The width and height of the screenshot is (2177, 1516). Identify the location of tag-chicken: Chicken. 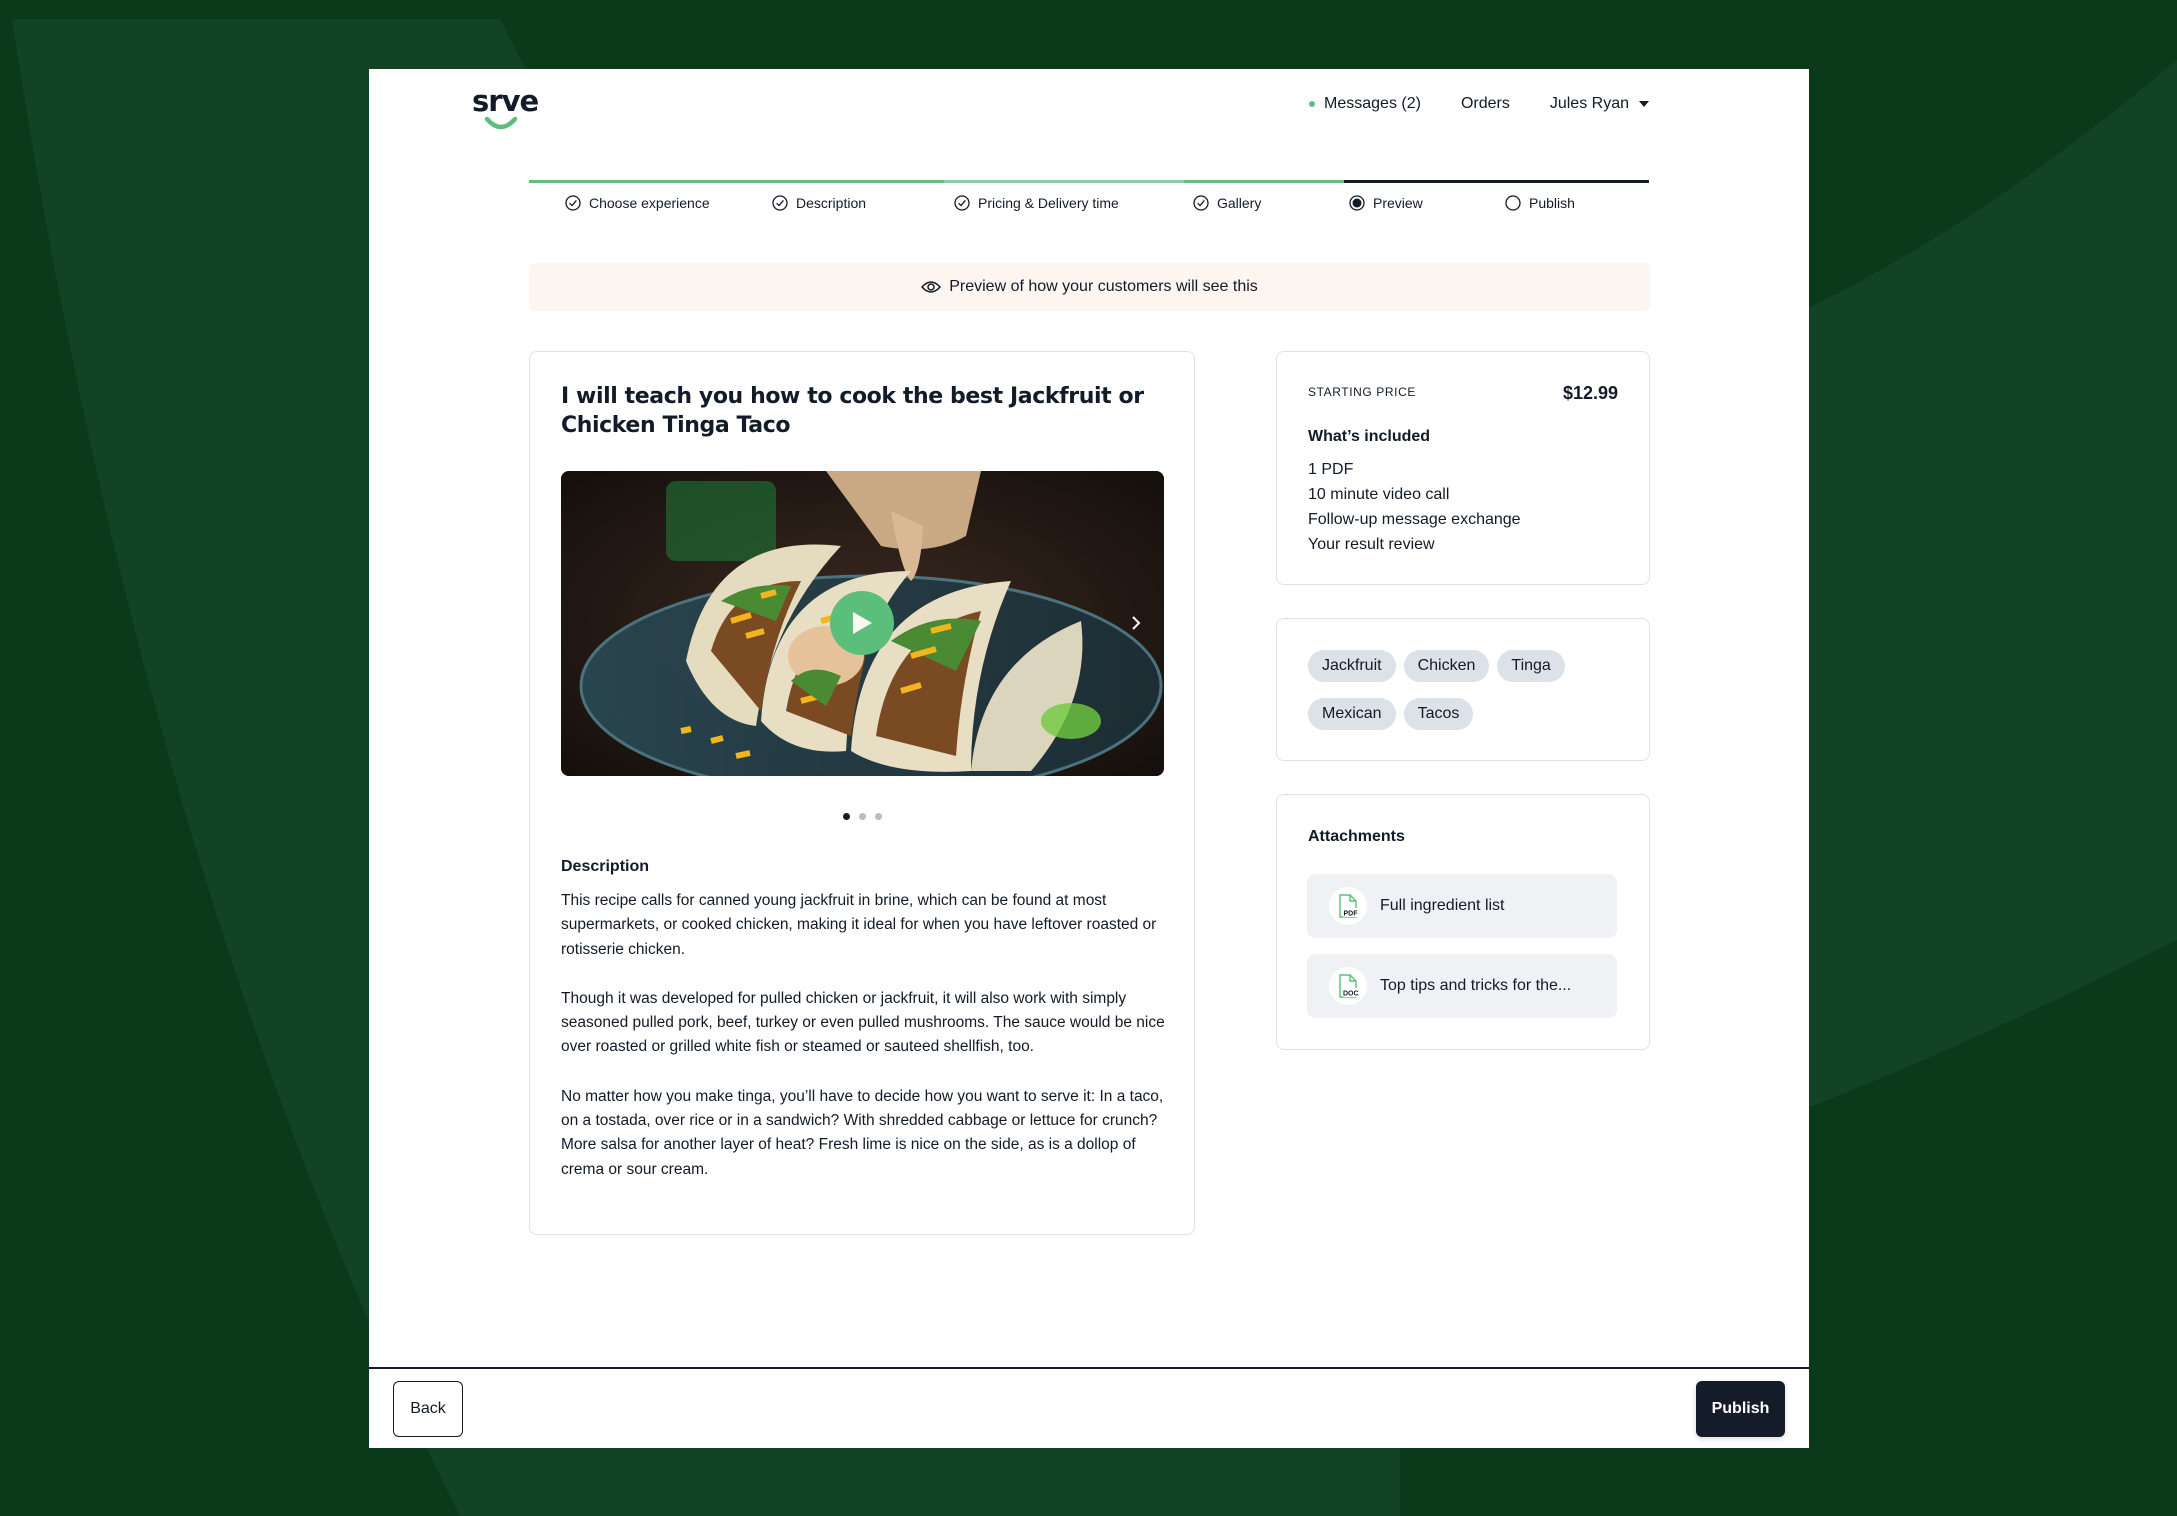
(1446, 666).